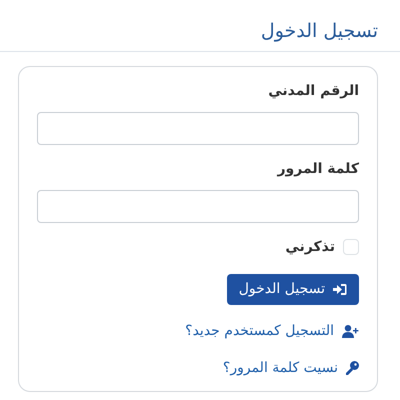 The height and width of the screenshot is (400, 400). I want to click on page-title: تسجيل الدخول, so click(319, 31).